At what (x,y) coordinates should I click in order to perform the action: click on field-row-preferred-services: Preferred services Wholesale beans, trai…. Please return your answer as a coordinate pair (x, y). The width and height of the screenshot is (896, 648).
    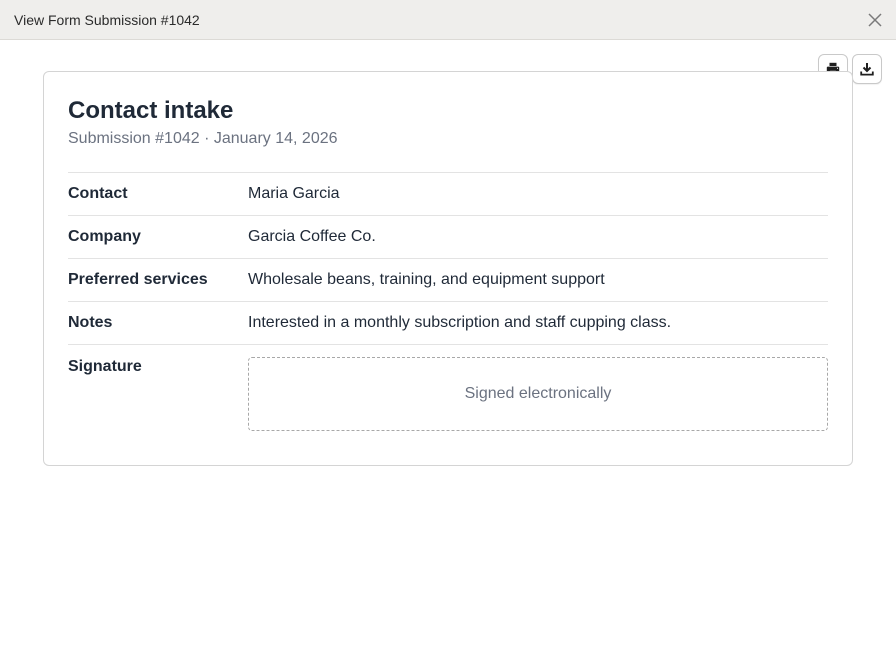
    Looking at the image, I should click on (448, 280).